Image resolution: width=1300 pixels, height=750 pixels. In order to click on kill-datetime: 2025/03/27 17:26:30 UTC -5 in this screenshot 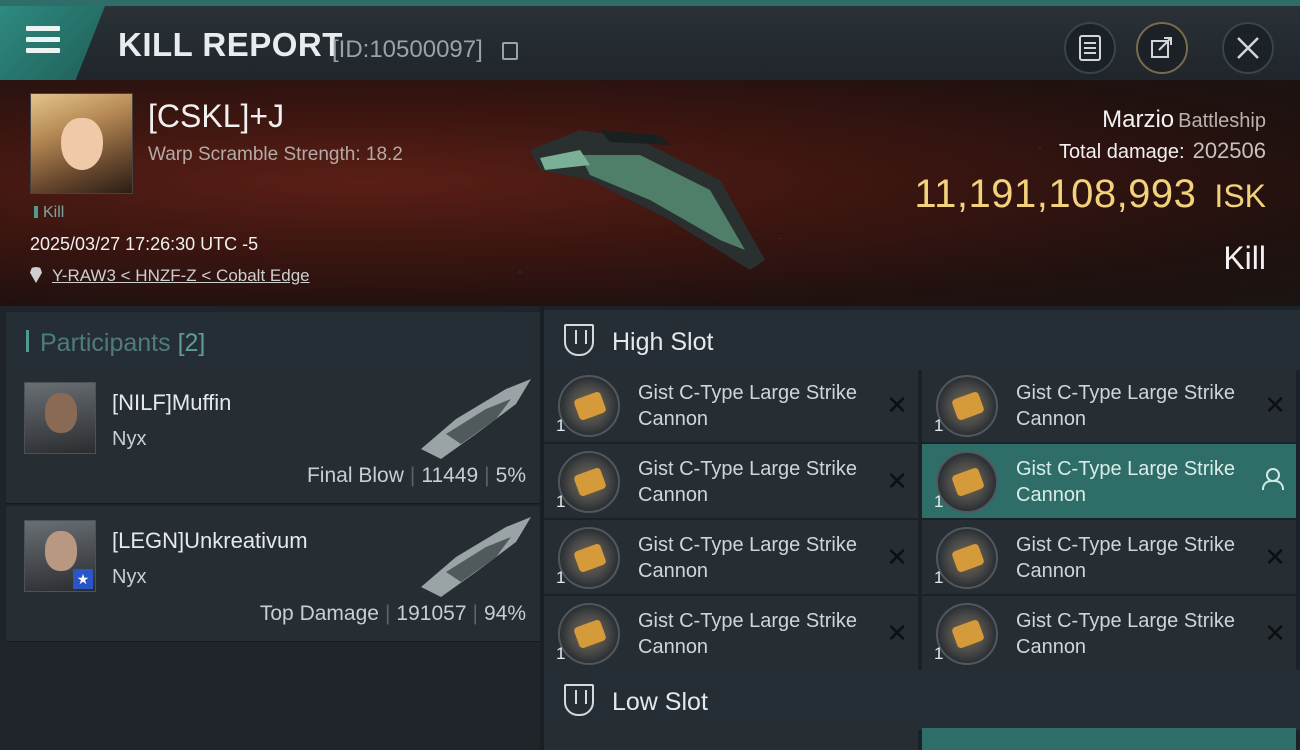, I will do `click(144, 244)`.